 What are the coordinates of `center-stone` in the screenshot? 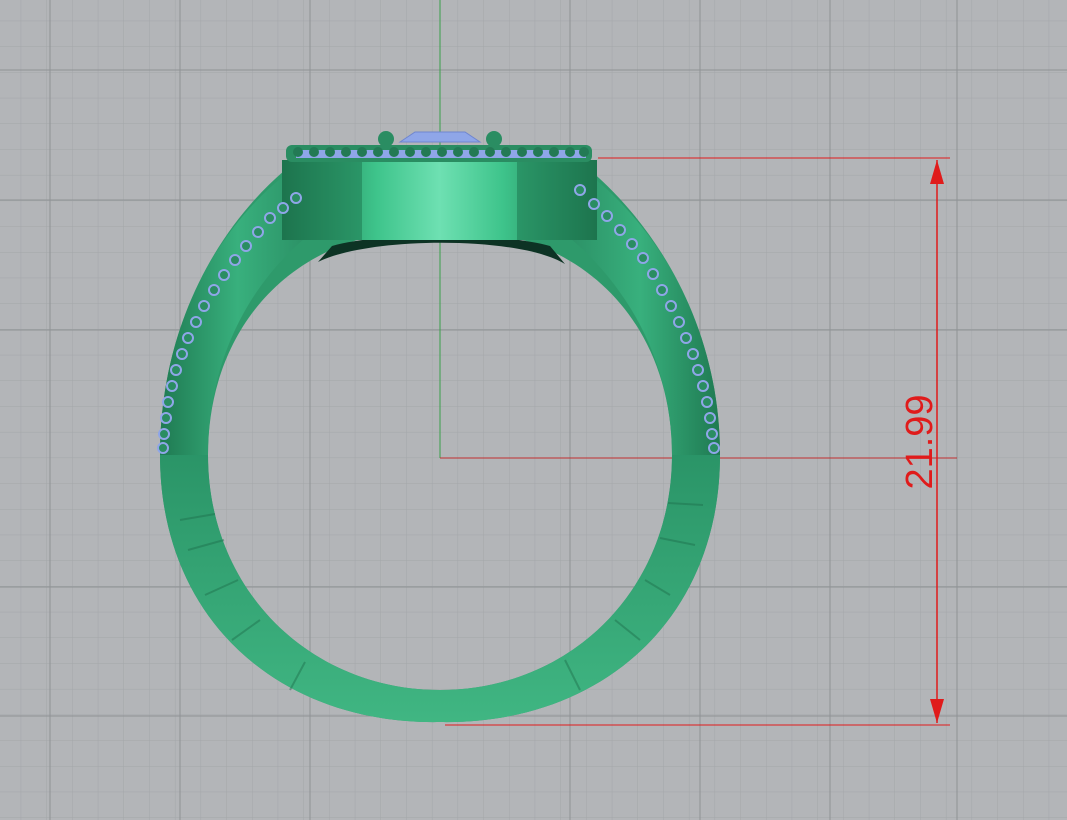 It's located at (440, 137).